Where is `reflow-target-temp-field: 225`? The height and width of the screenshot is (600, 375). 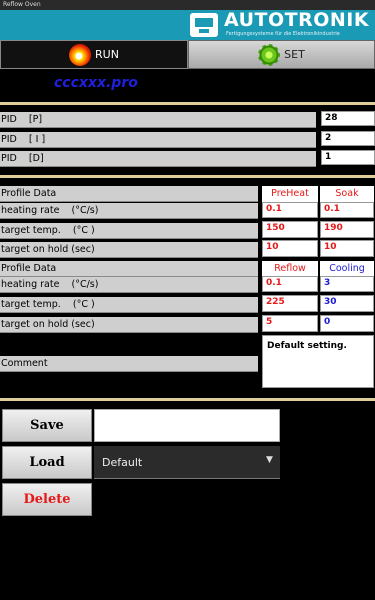
reflow-target-temp-field: 225 is located at coordinates (290, 303).